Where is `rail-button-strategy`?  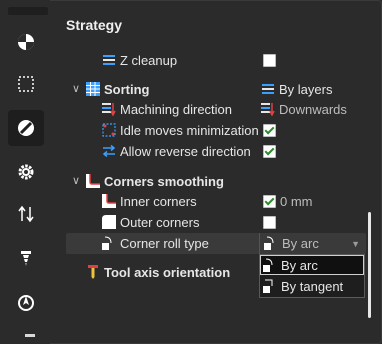
rail-button-strategy is located at coordinates (26, 128).